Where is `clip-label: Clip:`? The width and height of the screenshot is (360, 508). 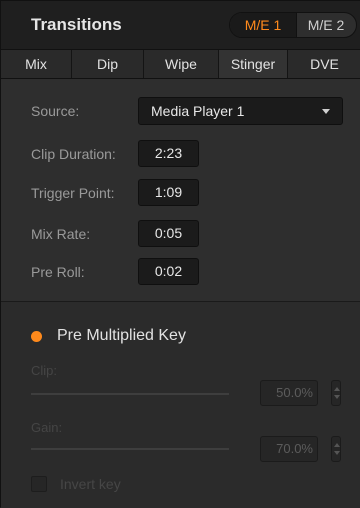
clip-label: Clip: is located at coordinates (44, 370).